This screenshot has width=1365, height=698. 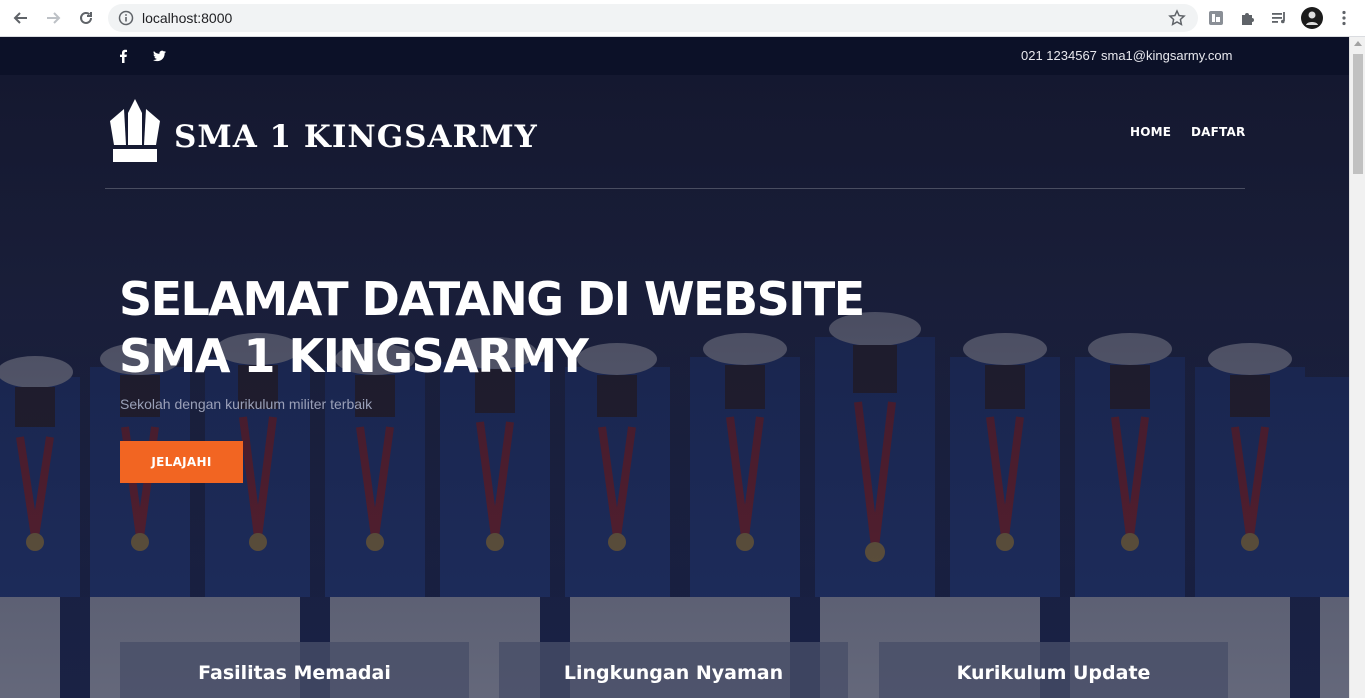 I want to click on profile-avatar, so click(x=1312, y=18).